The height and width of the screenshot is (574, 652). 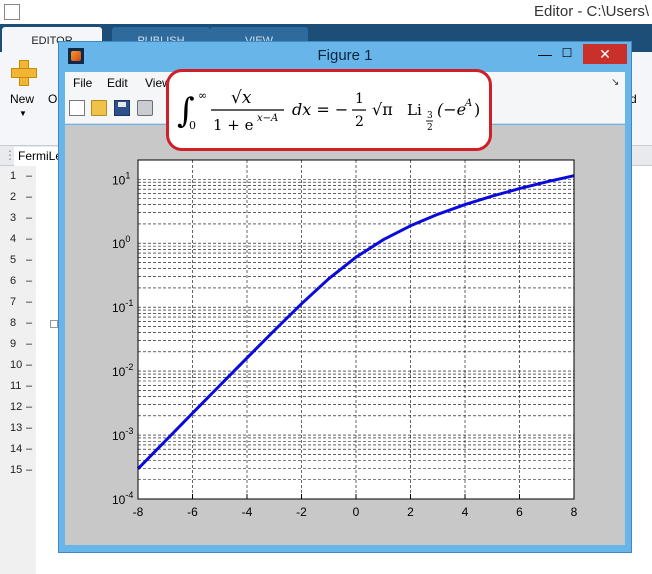 What do you see at coordinates (21, 176) in the screenshot?
I see `line-number: 1–` at bounding box center [21, 176].